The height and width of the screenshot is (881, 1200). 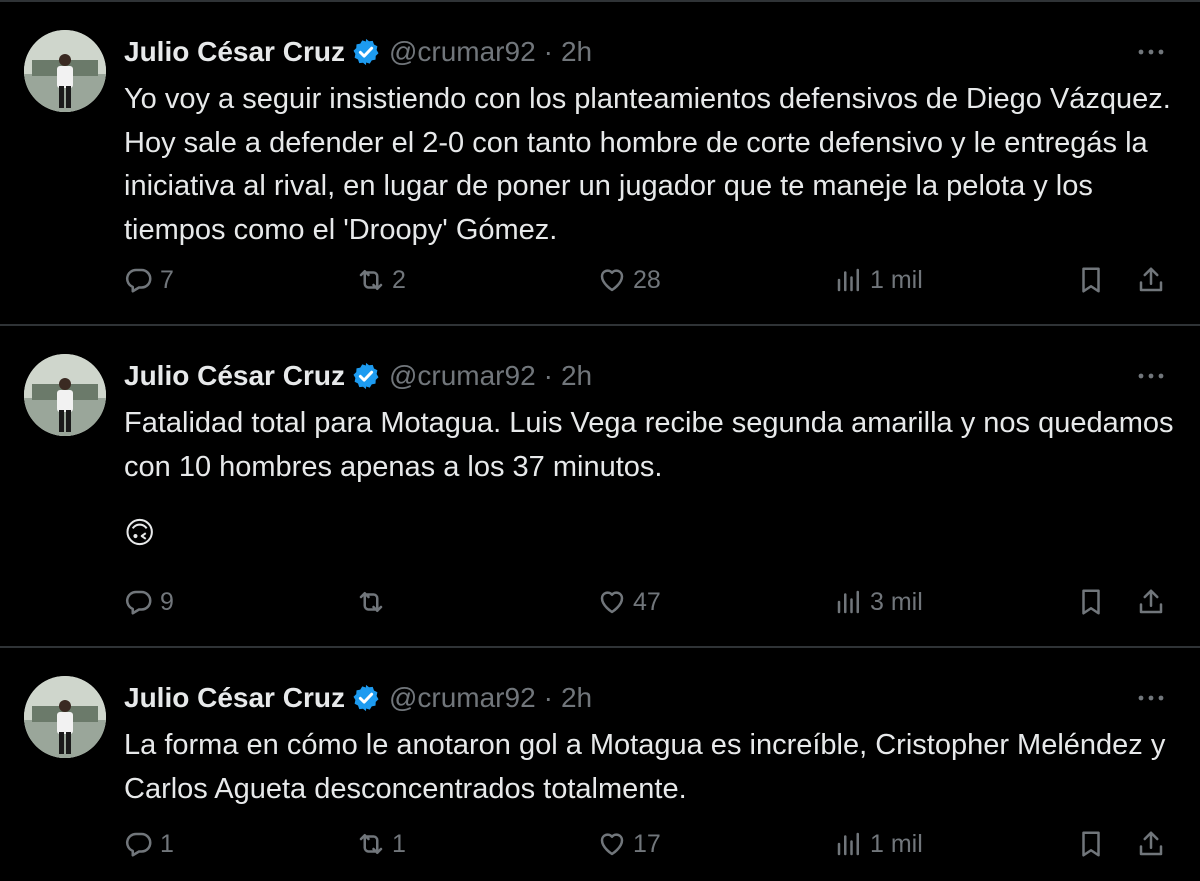 What do you see at coordinates (399, 279) in the screenshot?
I see `repost-count: 2` at bounding box center [399, 279].